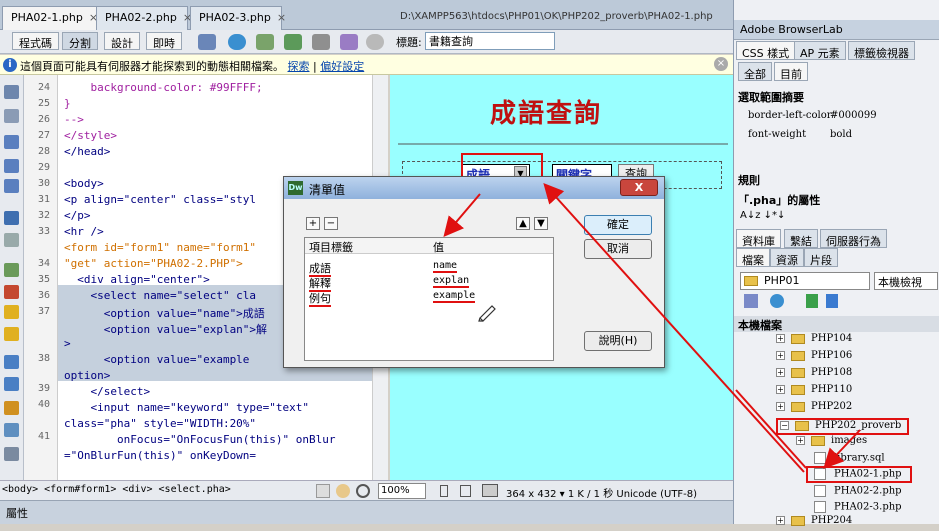  Describe the element at coordinates (474, 188) in the screenshot. I see `dialog-title-bar: Dw 清單值 X` at that location.